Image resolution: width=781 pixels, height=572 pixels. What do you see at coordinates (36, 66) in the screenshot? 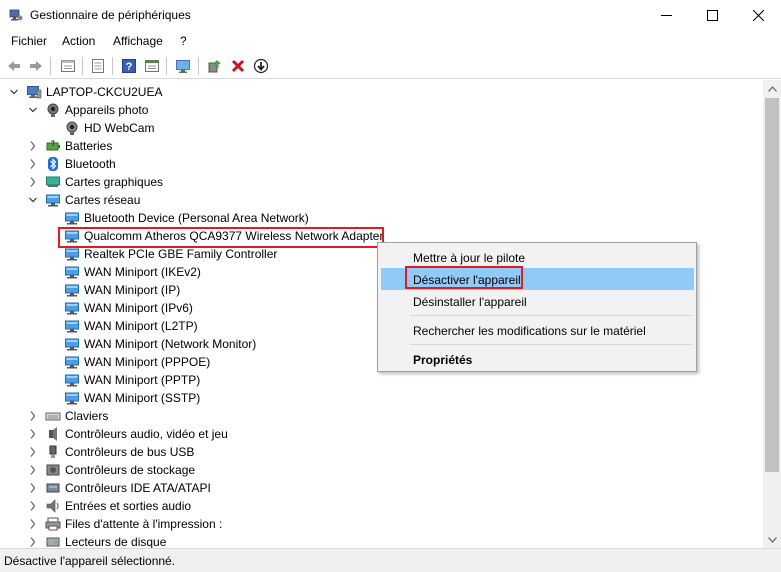
I see `forward-arrow-icon` at bounding box center [36, 66].